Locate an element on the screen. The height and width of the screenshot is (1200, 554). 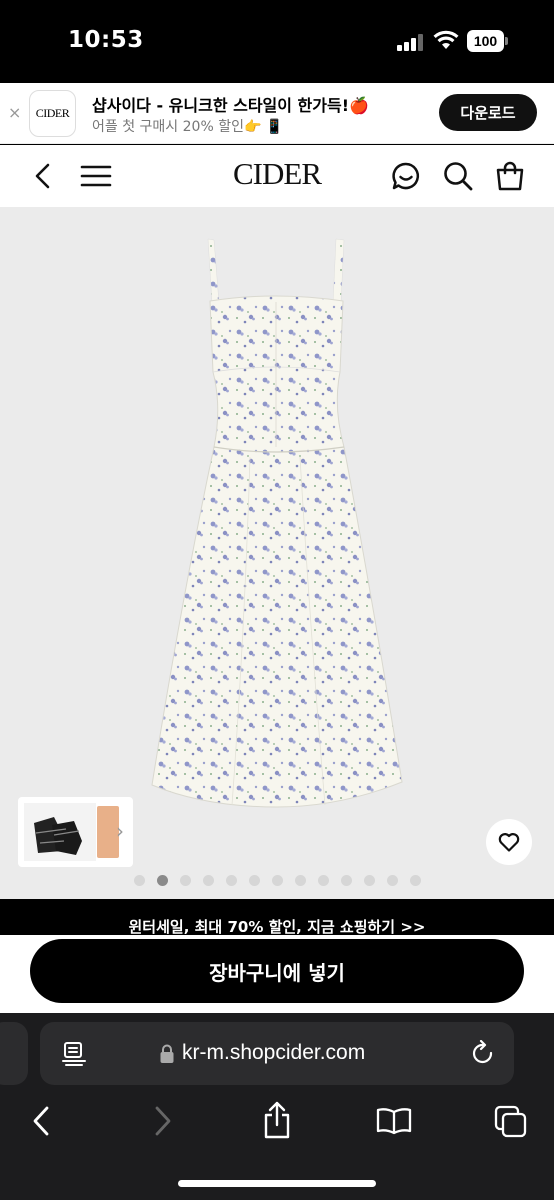
lock-icon is located at coordinates (167, 1053).